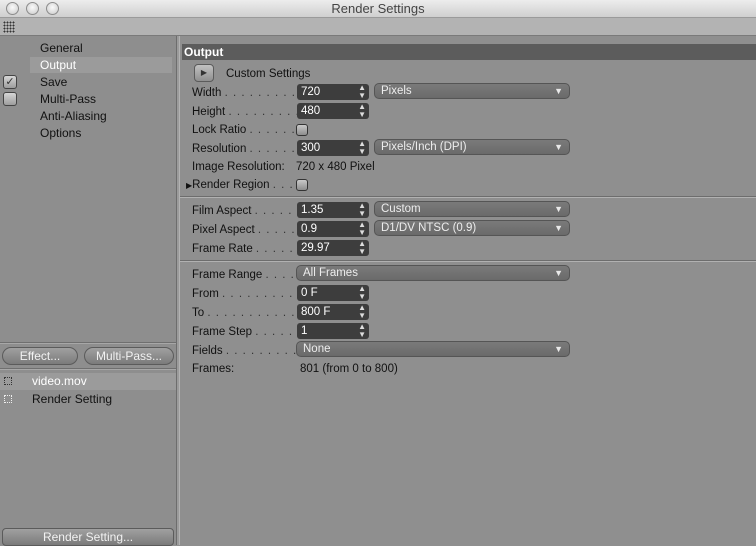  Describe the element at coordinates (248, 275) in the screenshot. I see `frame-range-label: Frame Range . . . . .` at that location.